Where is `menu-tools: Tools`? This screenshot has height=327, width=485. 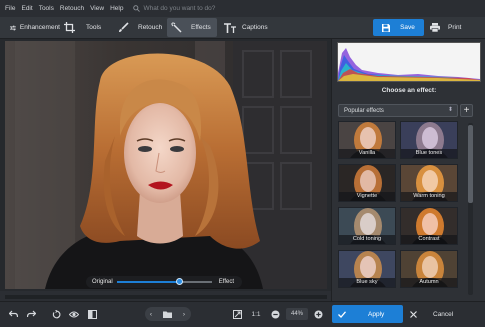
menu-tools: Tools is located at coordinates (46, 8).